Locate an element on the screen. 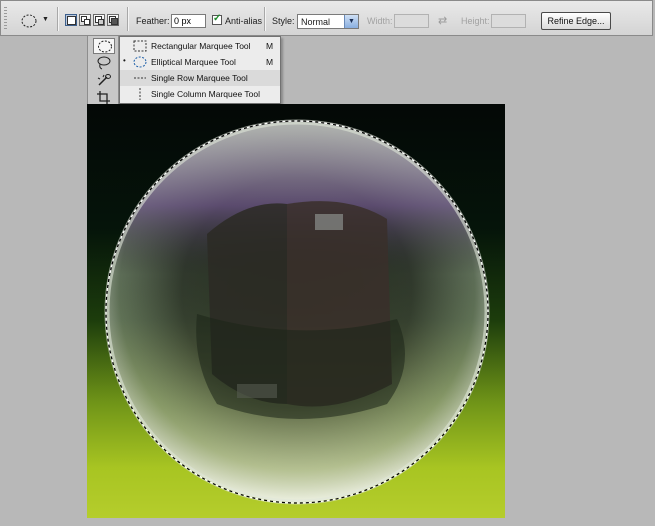  lasso-tool-button is located at coordinates (104, 63).